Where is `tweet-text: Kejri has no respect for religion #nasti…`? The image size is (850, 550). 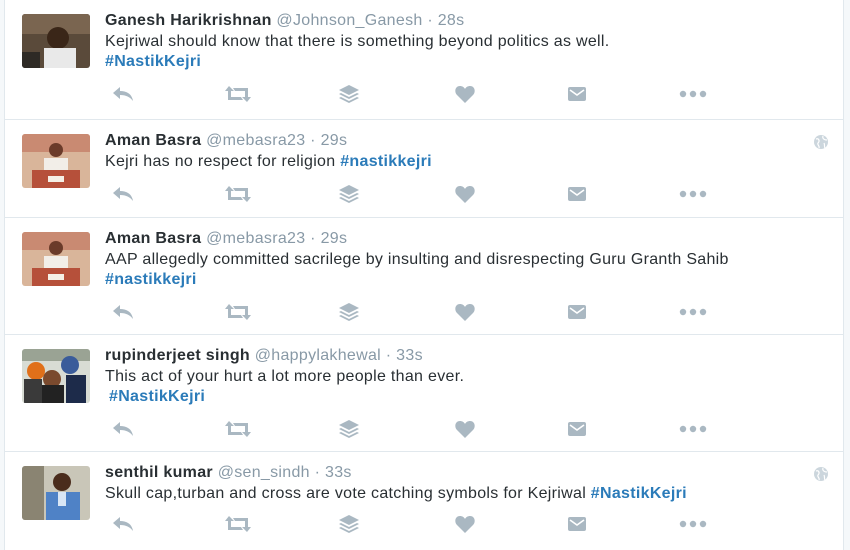 tweet-text: Kejri has no respect for religion #nasti… is located at coordinates (459, 162).